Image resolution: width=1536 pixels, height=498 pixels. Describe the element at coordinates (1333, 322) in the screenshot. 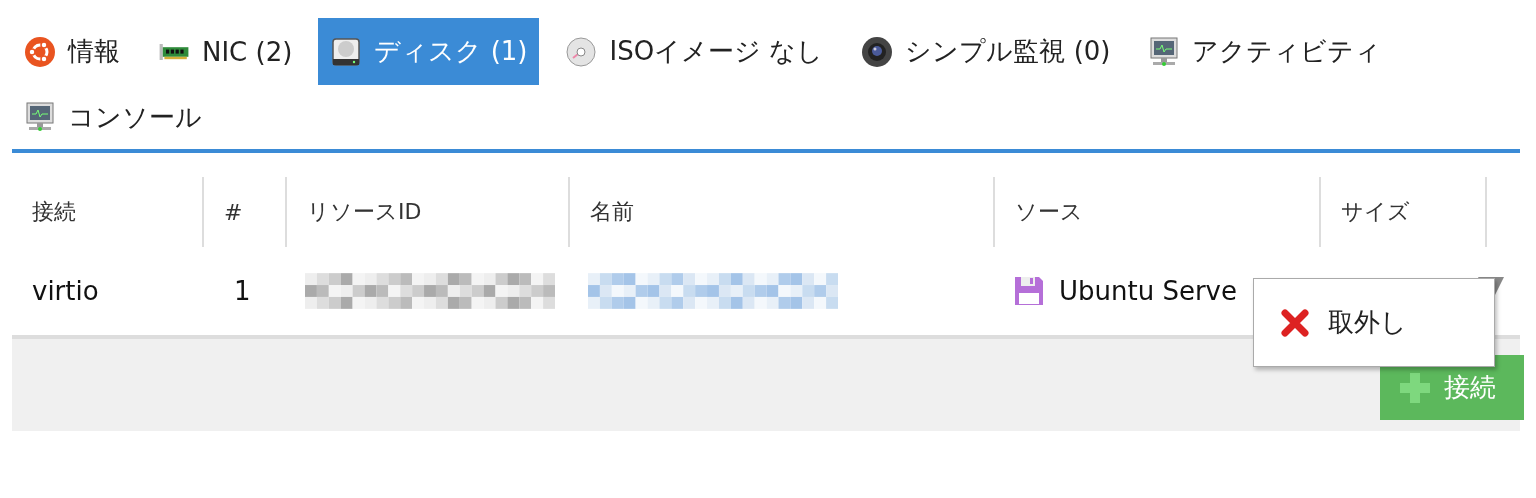

I see `remove-menu-item: 取外し` at that location.